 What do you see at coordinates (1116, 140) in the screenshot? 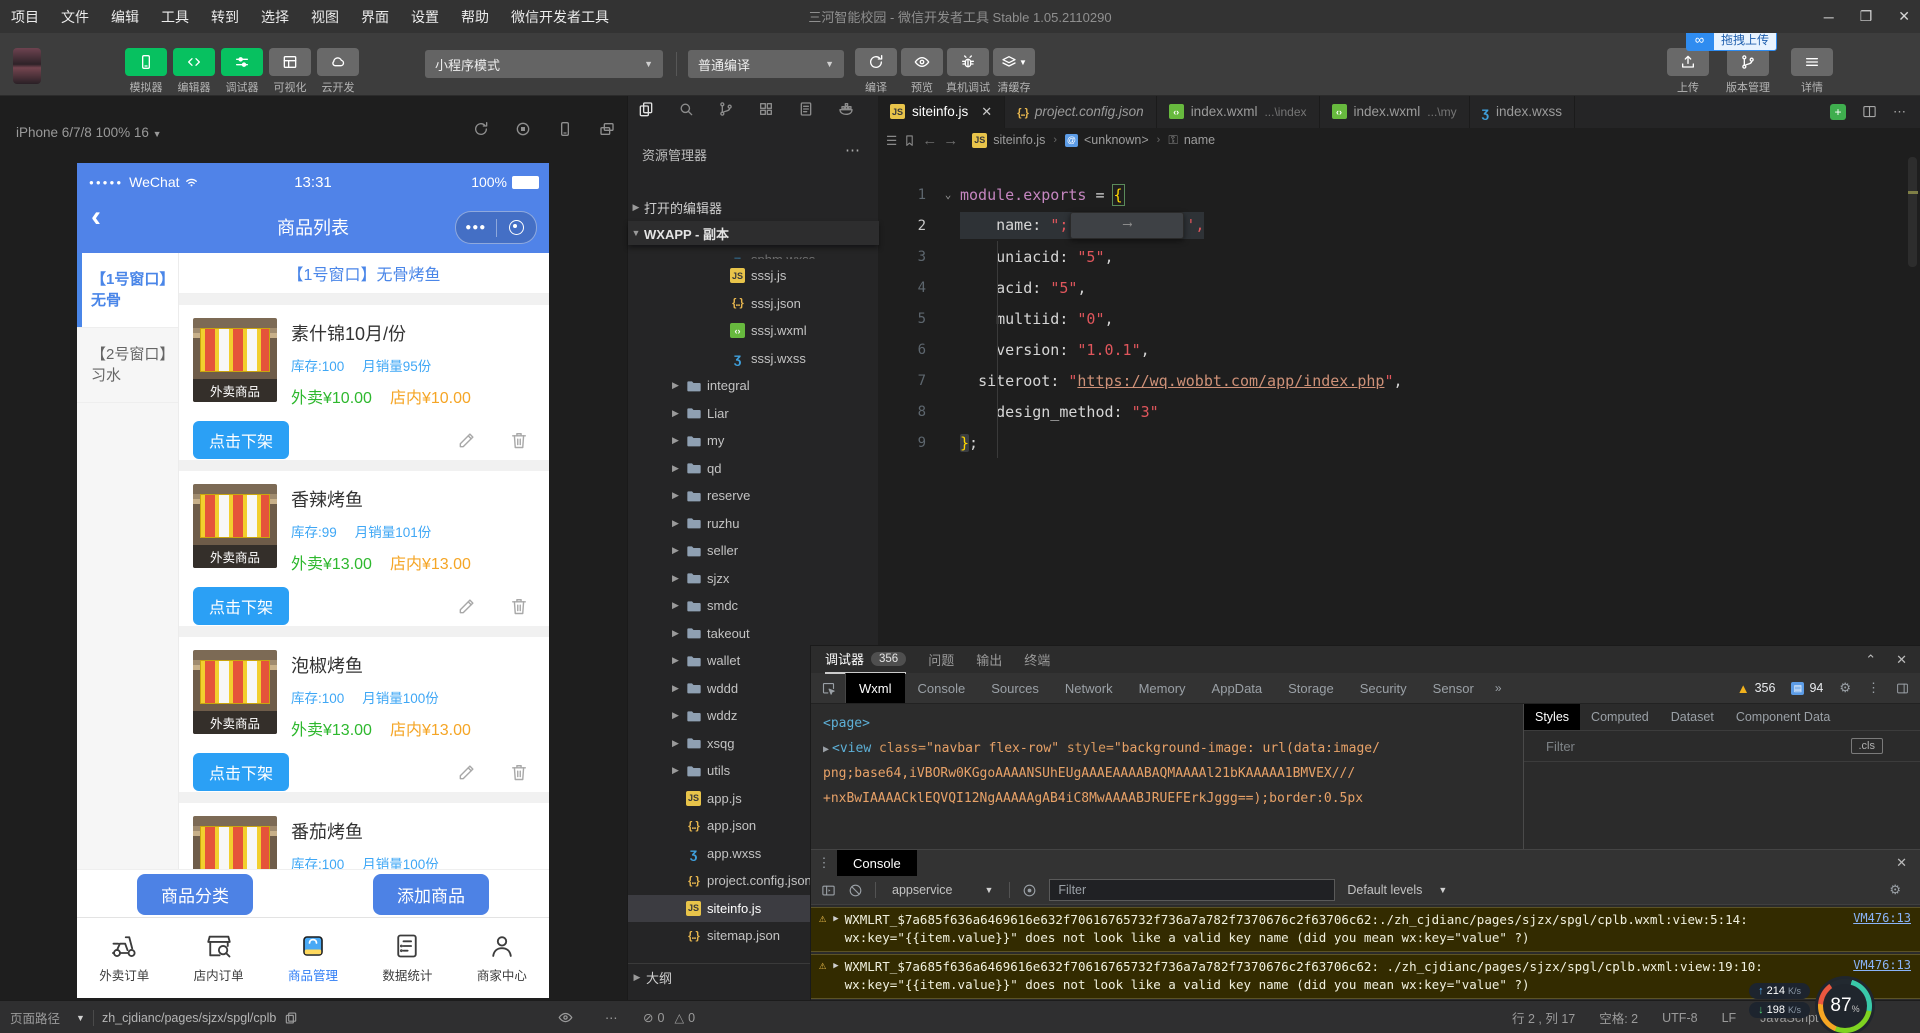
I see `breadcrumb-symbol: <unknown>` at bounding box center [1116, 140].